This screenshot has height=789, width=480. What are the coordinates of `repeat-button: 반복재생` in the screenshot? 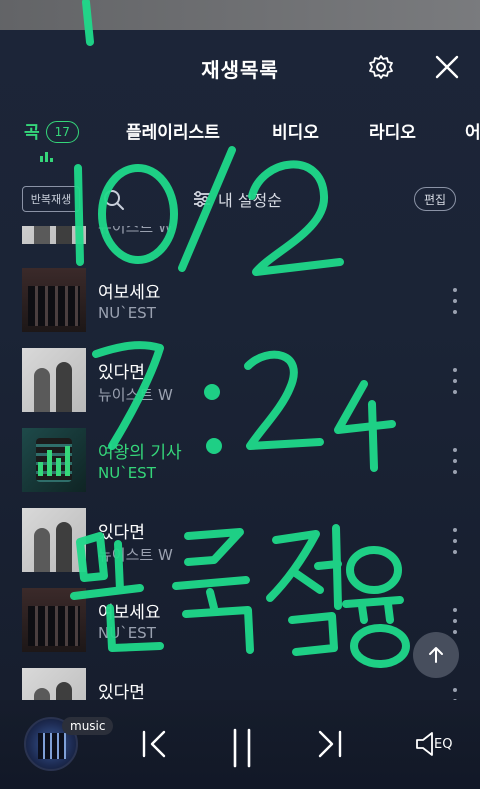 It's located at (51, 199).